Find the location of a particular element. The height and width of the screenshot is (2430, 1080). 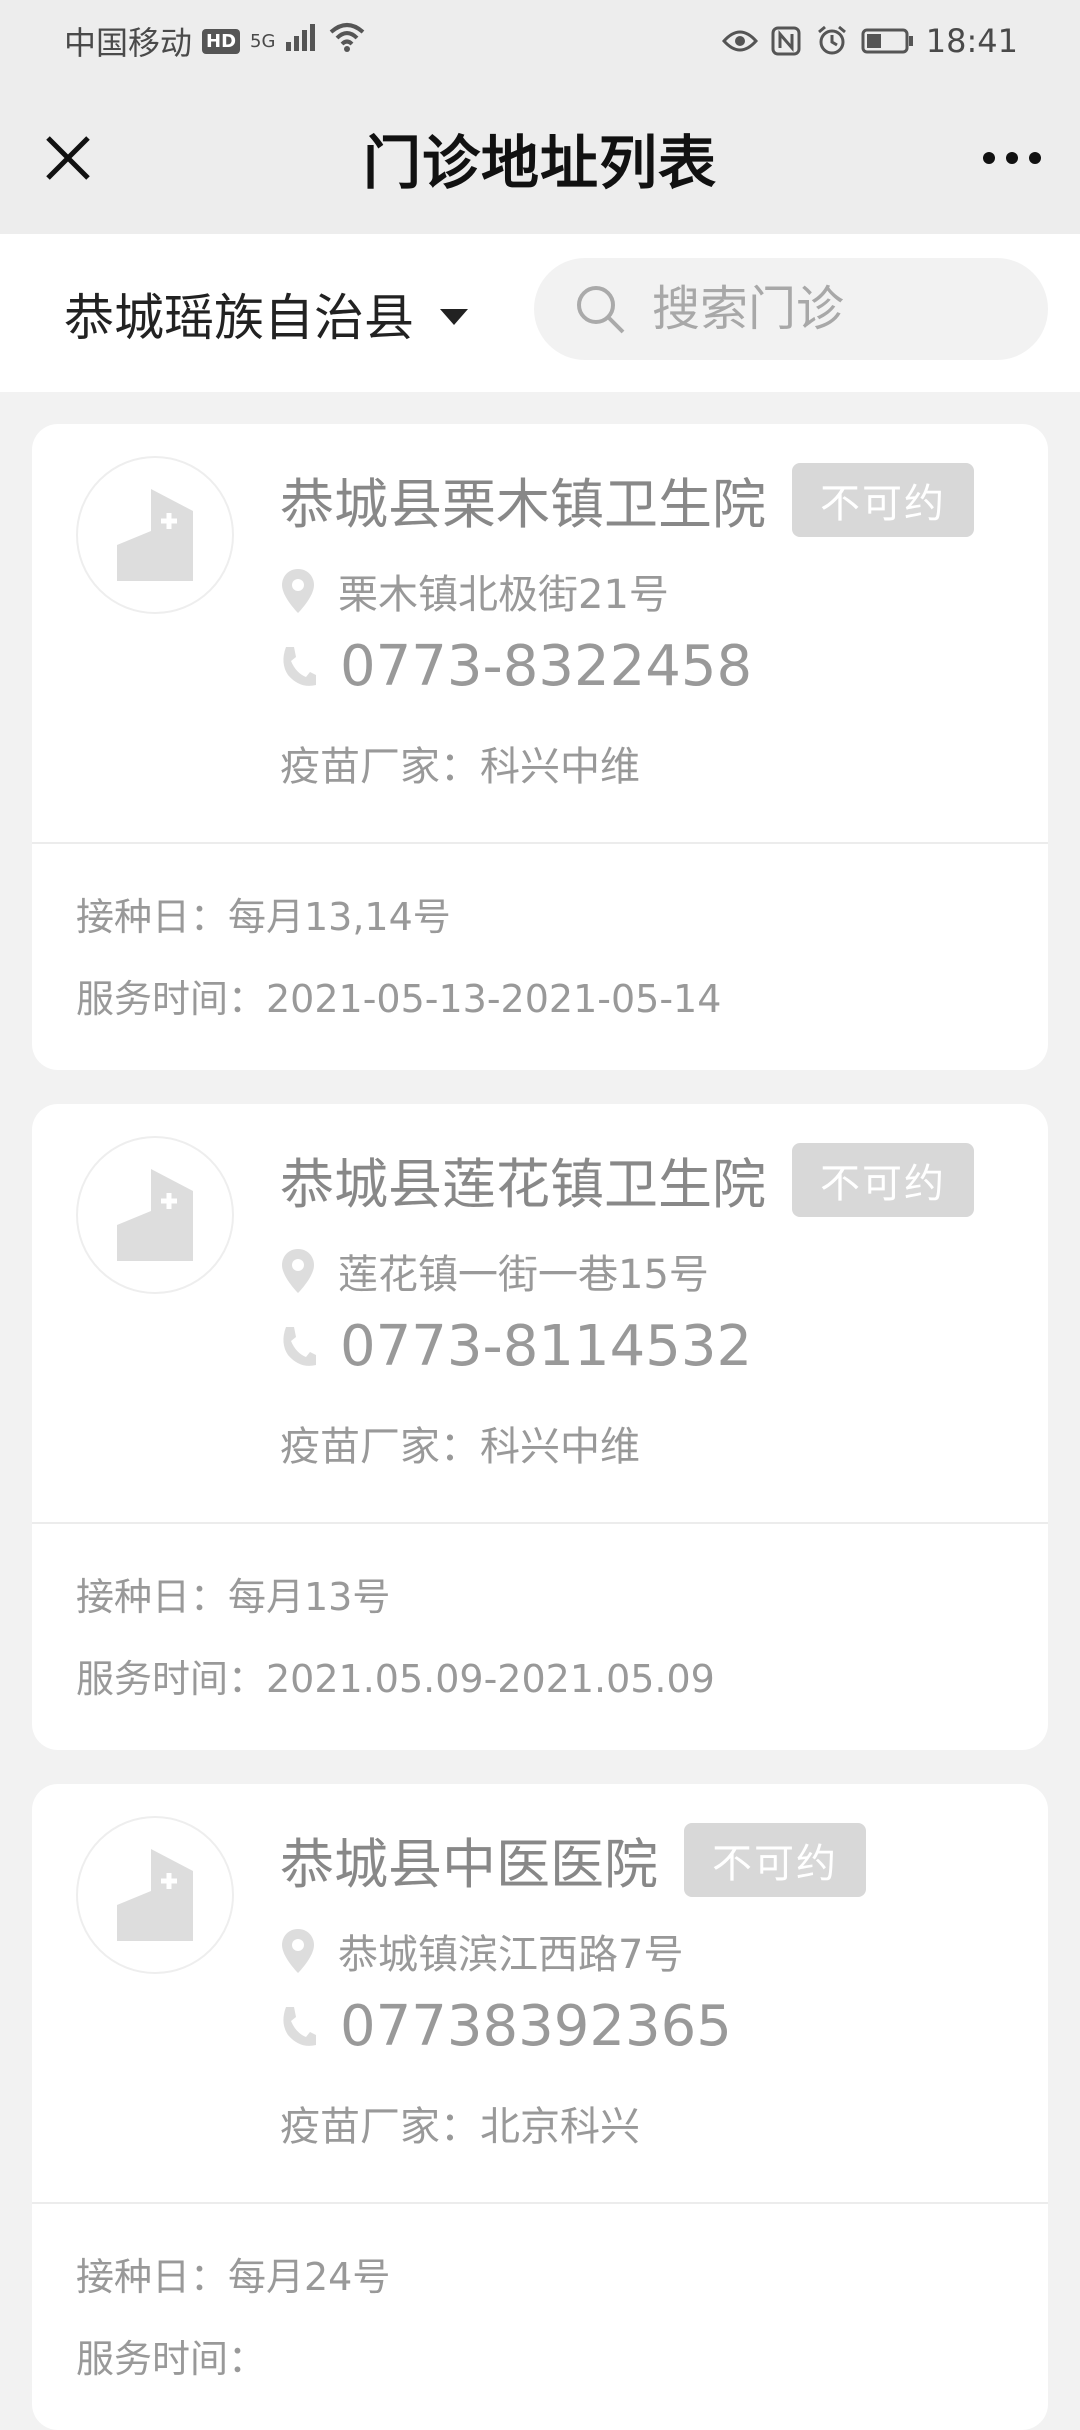

clinic-name-row: 恭城县栗木镇卫生院 不可约 is located at coordinates (627, 499).